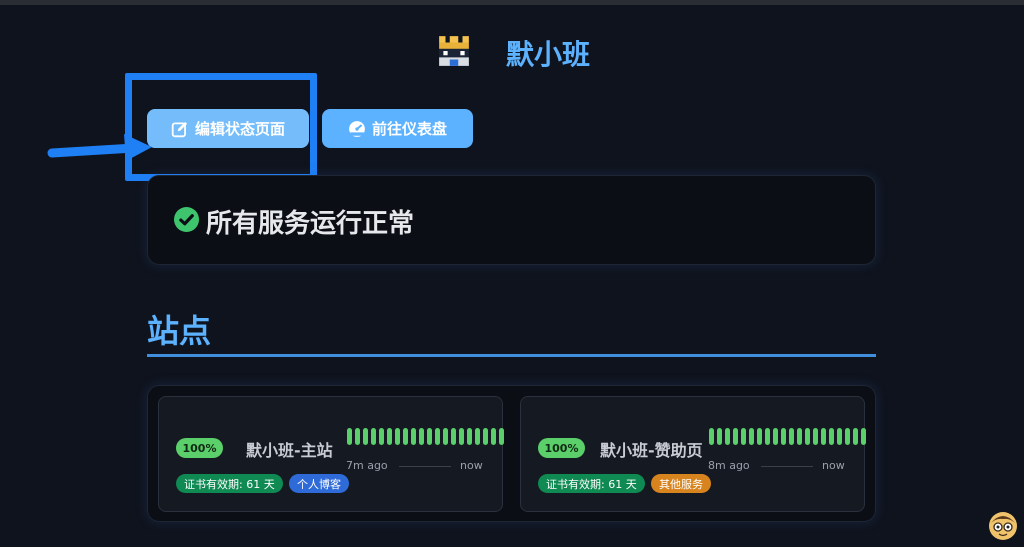 The image size is (1024, 547). I want to click on monitor-name: 默小班-赞助页, so click(651, 450).